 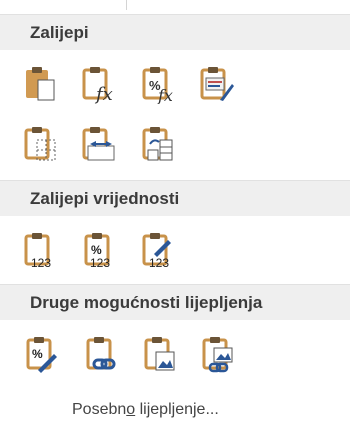 What do you see at coordinates (98, 144) in the screenshot?
I see `keep-column-widths-icon` at bounding box center [98, 144].